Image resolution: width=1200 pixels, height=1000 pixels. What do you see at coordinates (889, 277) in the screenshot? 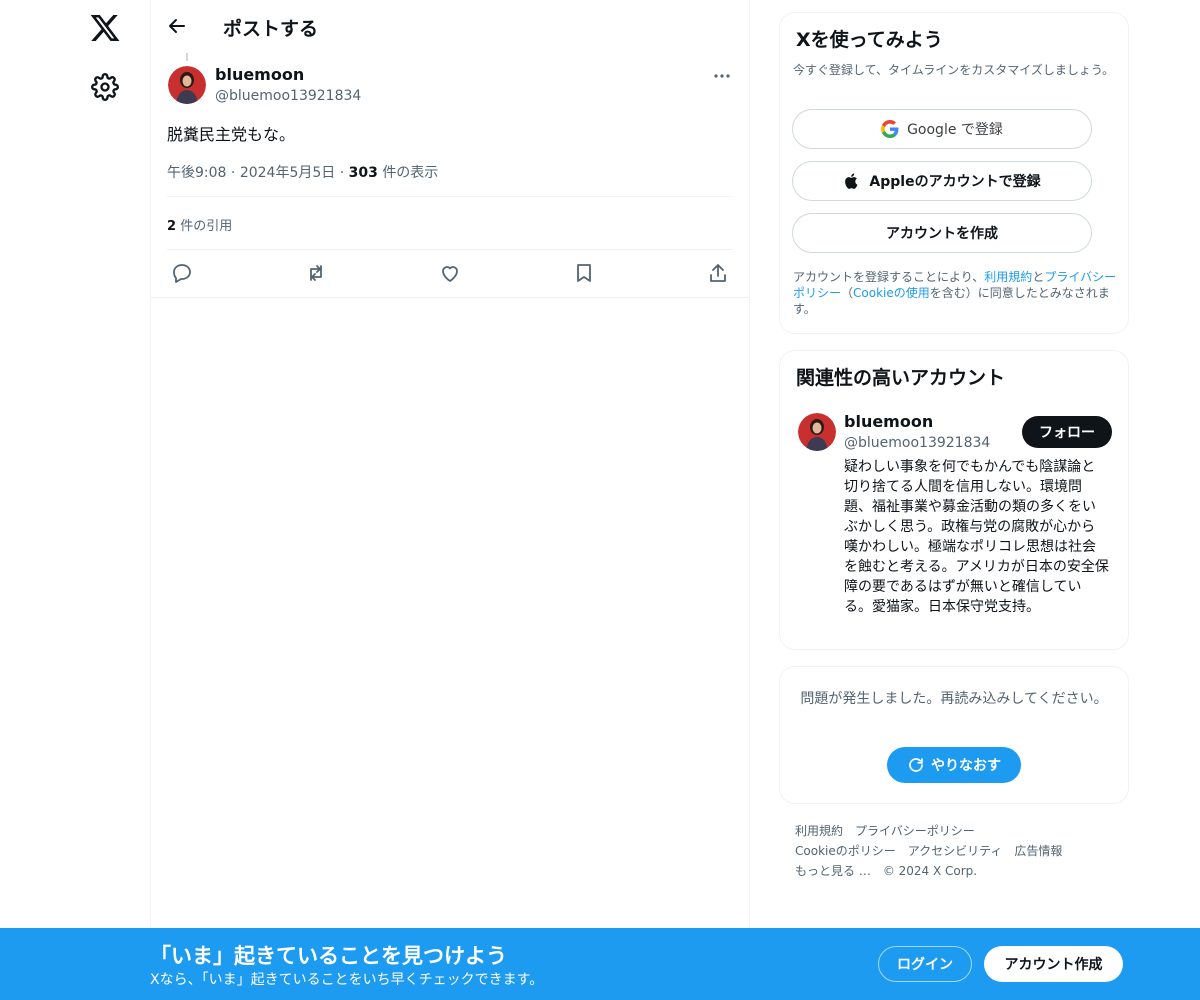
I see `legal-prefix: アカウントを登録することにより、` at bounding box center [889, 277].